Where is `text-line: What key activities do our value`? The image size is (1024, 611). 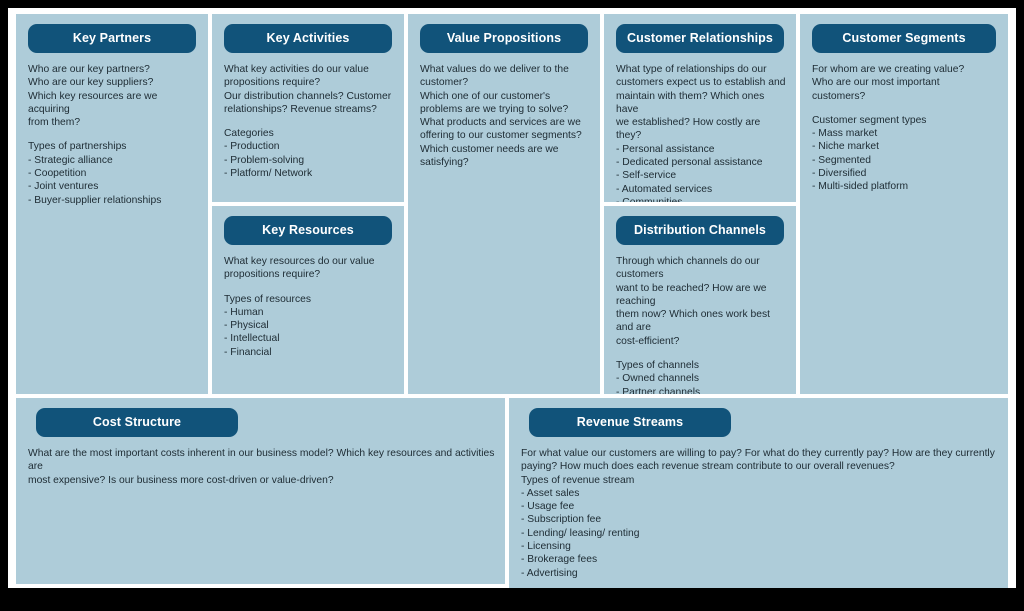
text-line: What key activities do our value is located at coordinates (296, 69).